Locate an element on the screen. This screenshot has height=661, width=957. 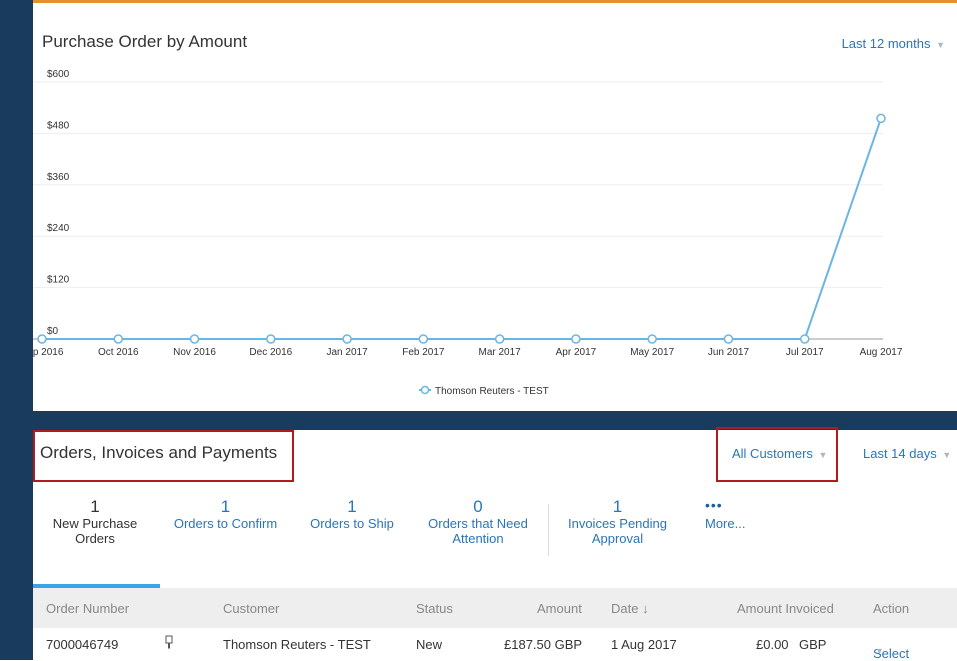
x-tick-label: Jun 2017 is located at coordinates (729, 352).